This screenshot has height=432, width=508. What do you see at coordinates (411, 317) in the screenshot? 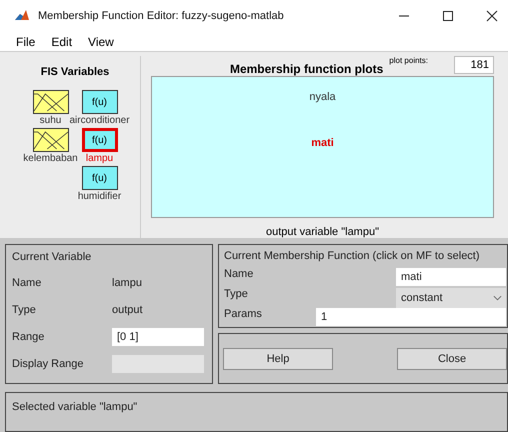
I see `params-field: 1` at bounding box center [411, 317].